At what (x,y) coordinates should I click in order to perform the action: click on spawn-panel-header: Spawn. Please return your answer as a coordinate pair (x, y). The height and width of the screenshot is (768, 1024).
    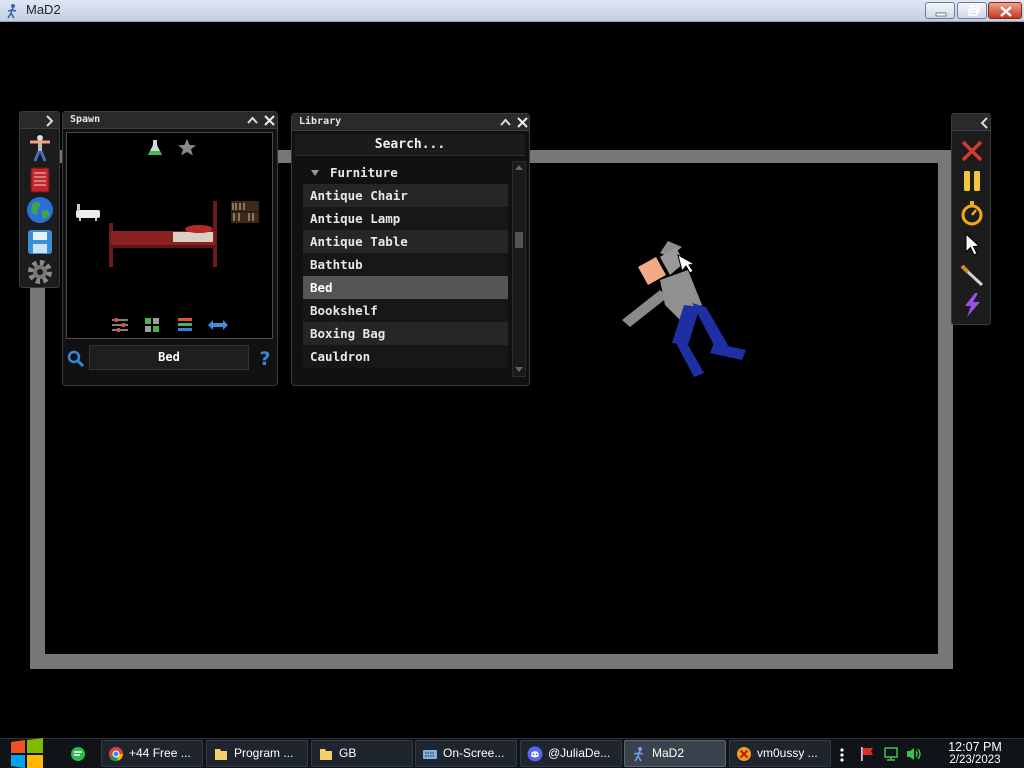
    Looking at the image, I should click on (170, 120).